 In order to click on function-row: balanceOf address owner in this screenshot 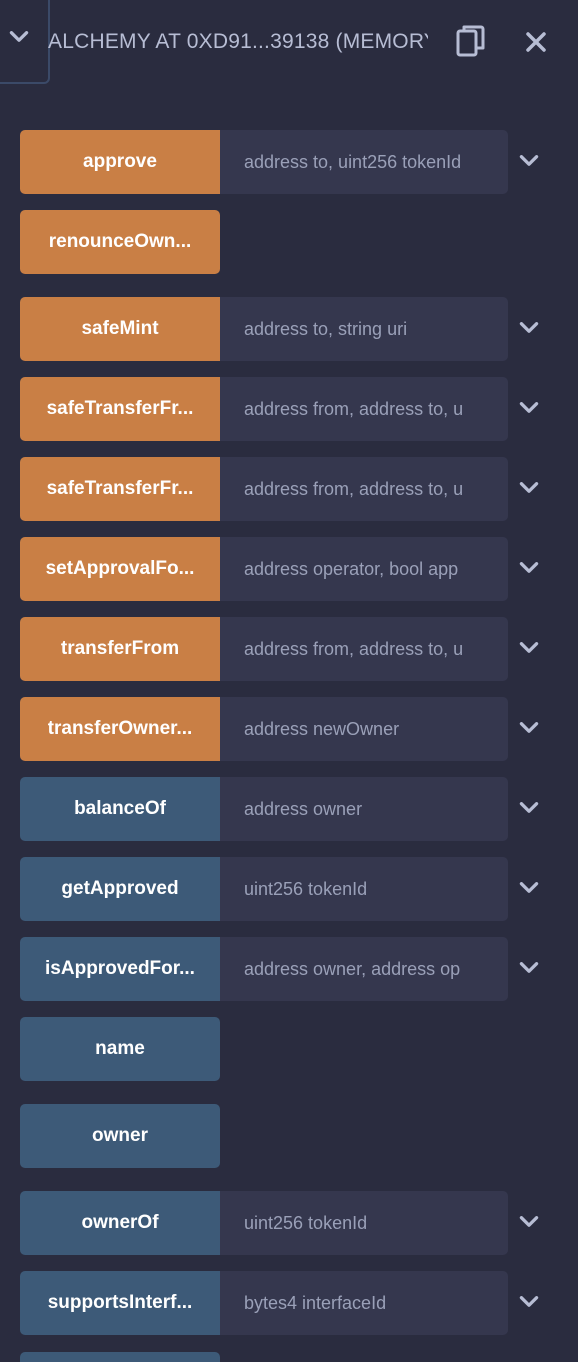, I will do `click(290, 809)`.